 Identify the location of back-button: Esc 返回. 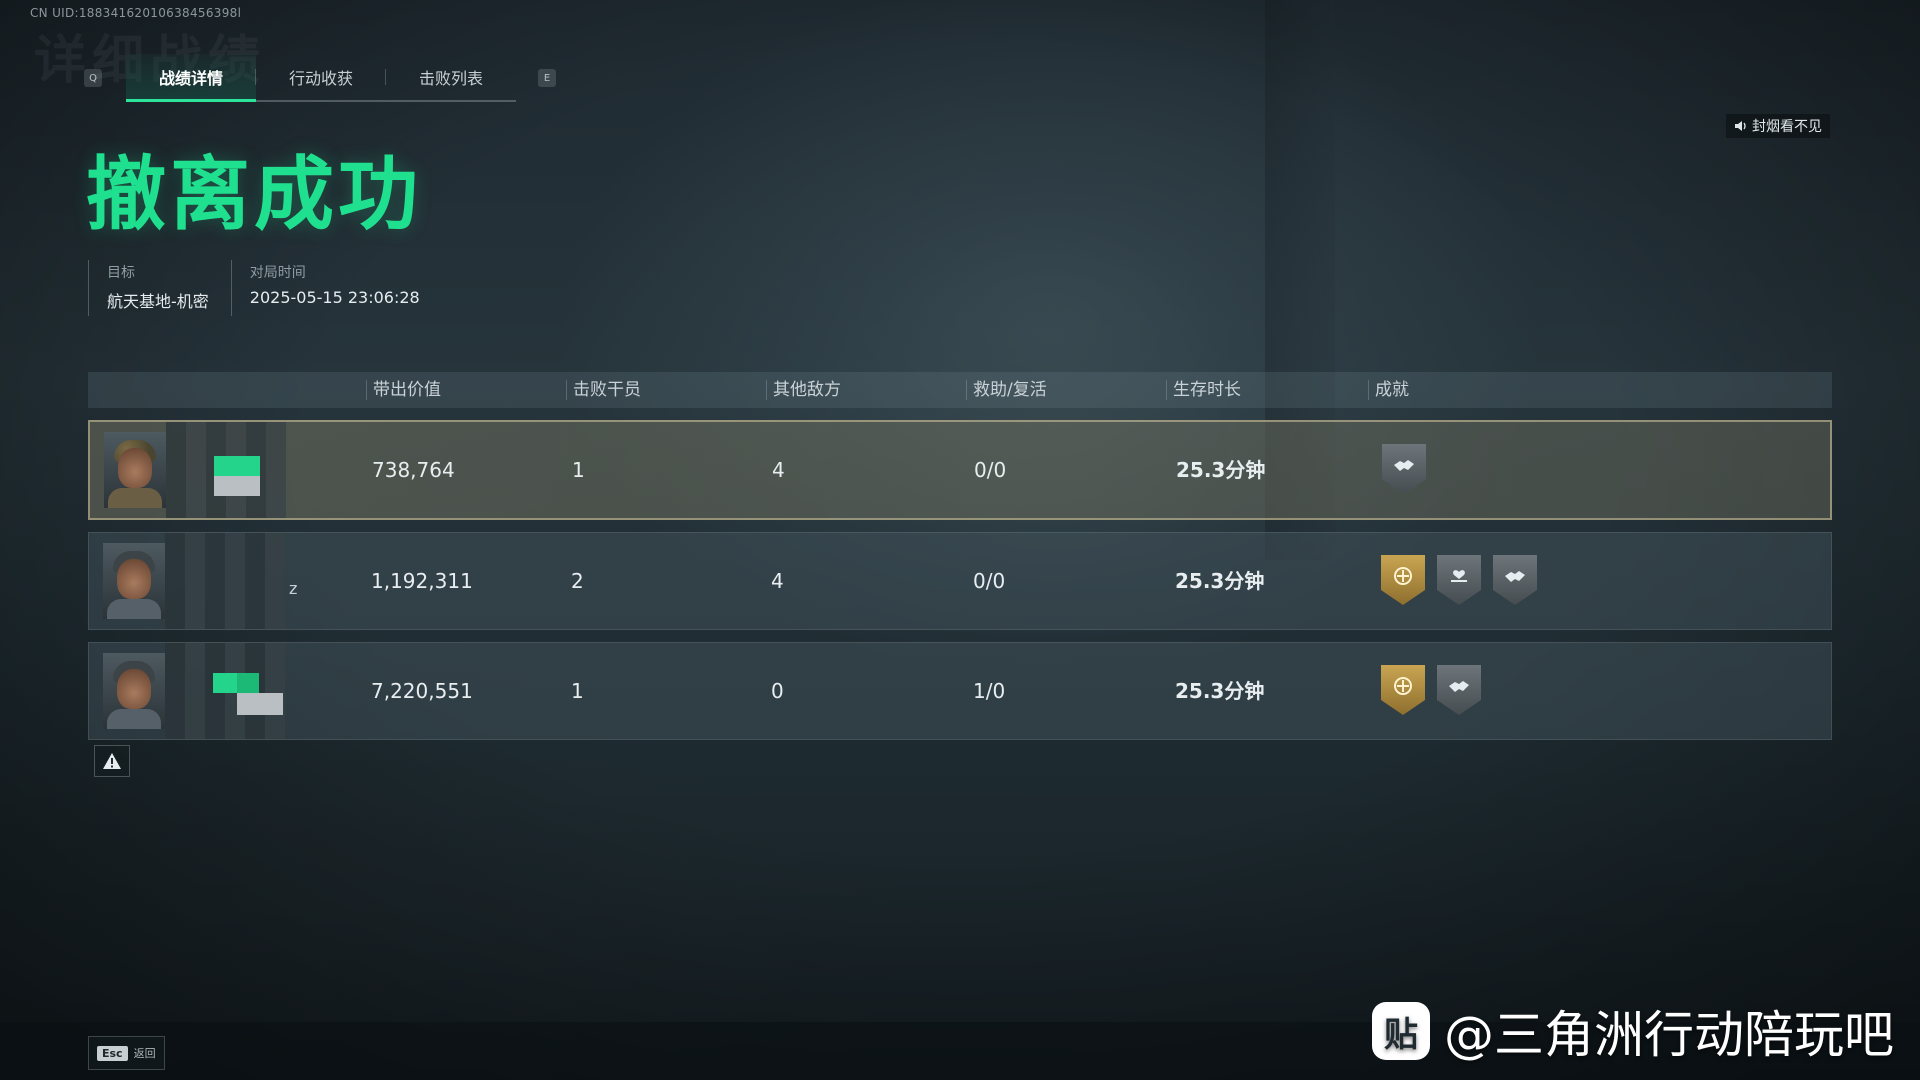
(126, 1053).